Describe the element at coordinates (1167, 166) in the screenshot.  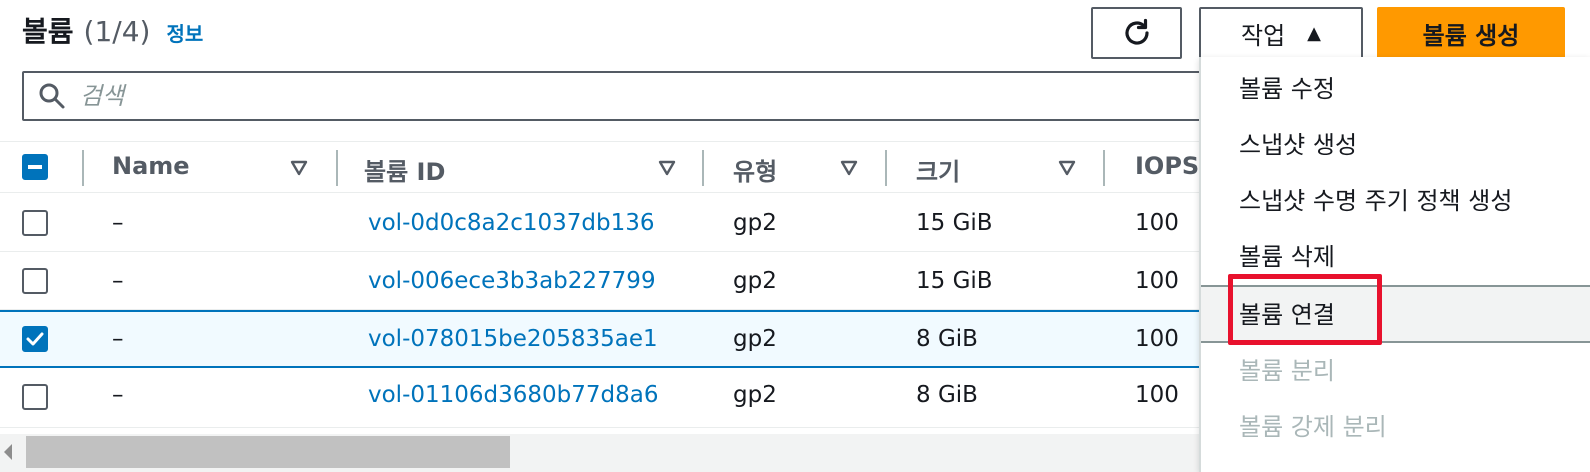
I see `column-header-iops: IOPS` at that location.